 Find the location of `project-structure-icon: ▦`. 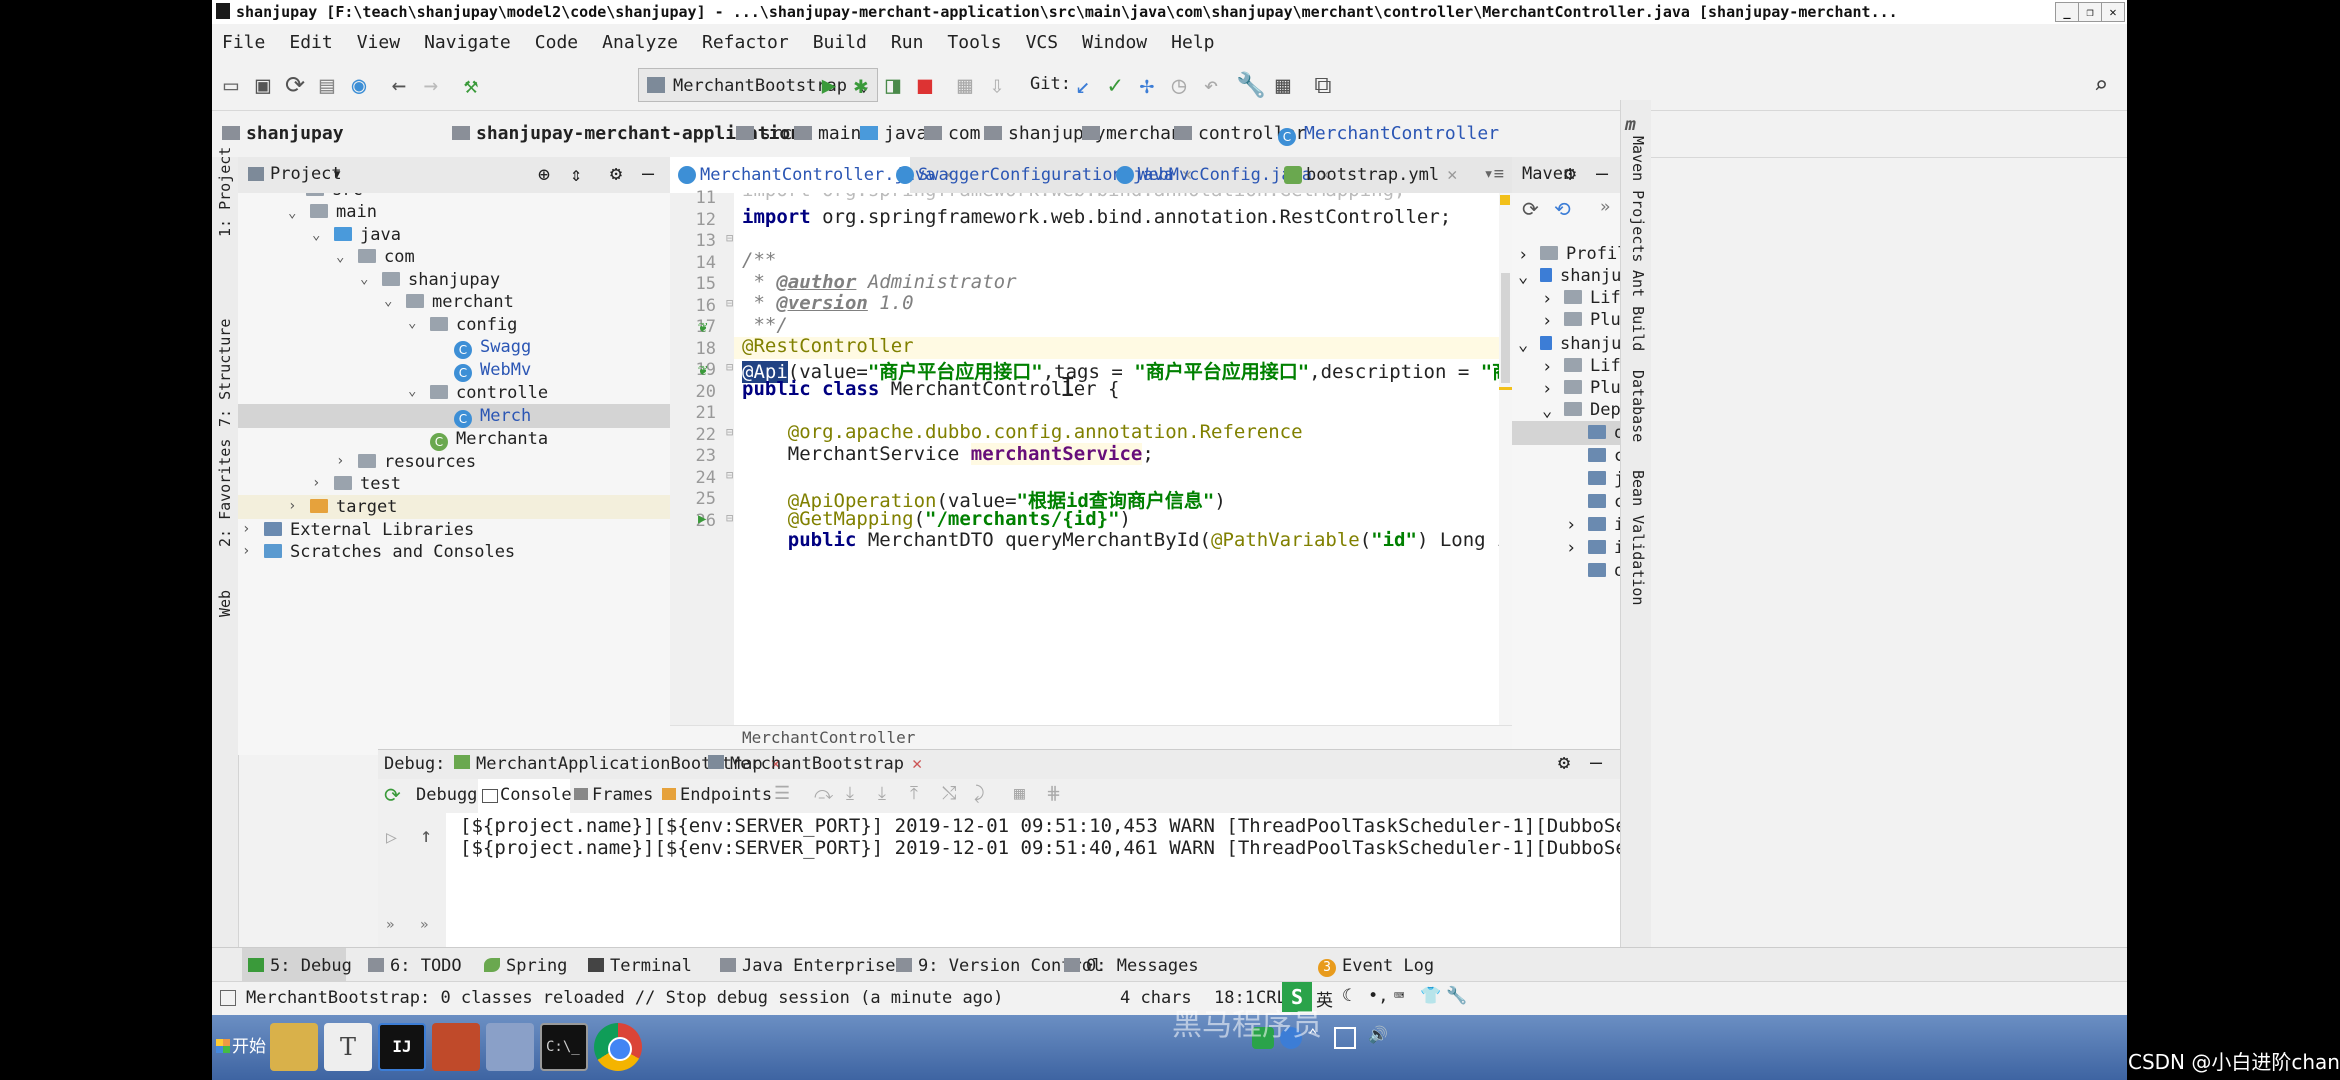

project-structure-icon: ▦ is located at coordinates (1283, 85).